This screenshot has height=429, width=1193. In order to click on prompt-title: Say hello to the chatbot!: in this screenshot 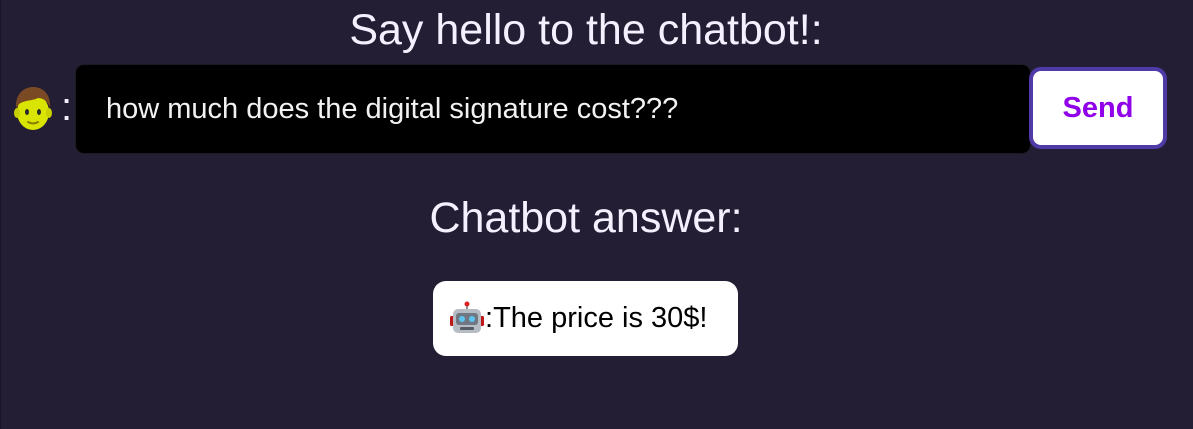, I will do `click(586, 30)`.